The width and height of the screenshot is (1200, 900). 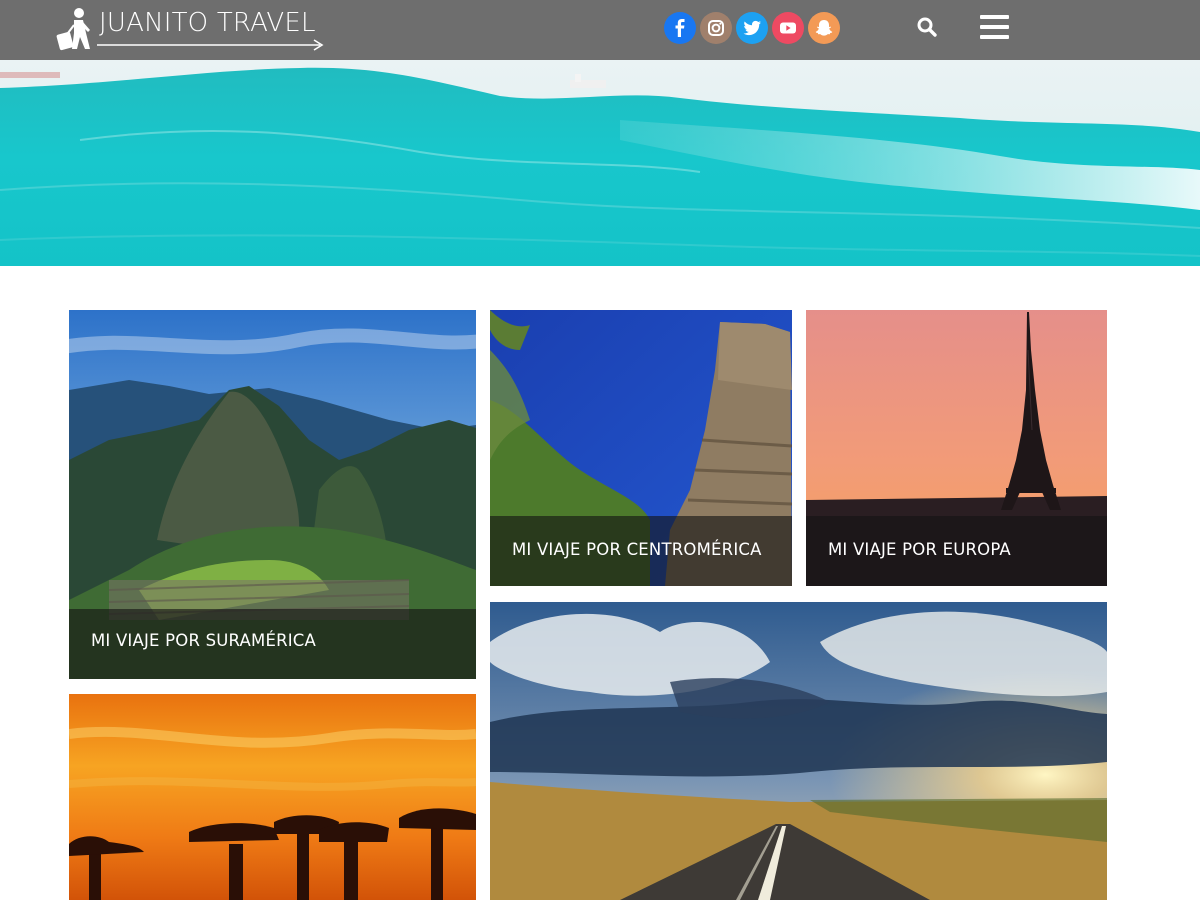 I want to click on instagram-icon, so click(x=716, y=28).